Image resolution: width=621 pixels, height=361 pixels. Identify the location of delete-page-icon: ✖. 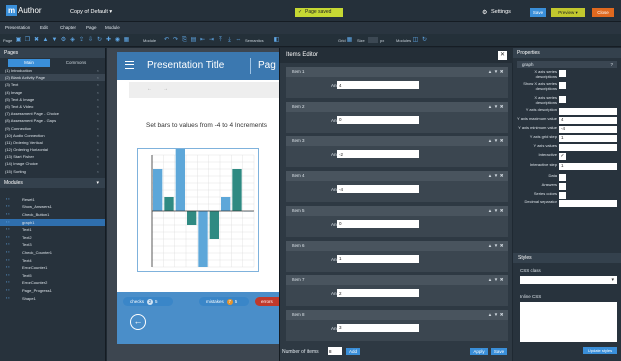
(36, 40).